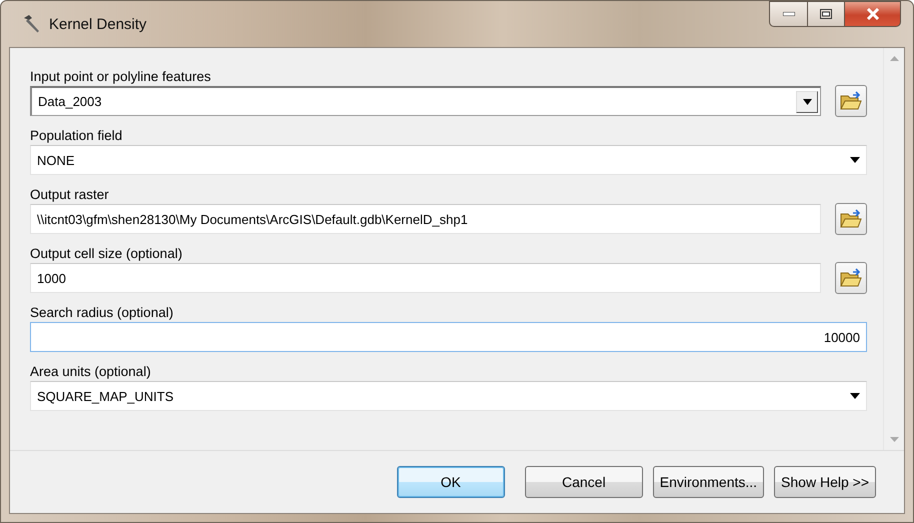 This screenshot has height=523, width=914. What do you see at coordinates (425, 101) in the screenshot?
I see `dropdown-field: Data_2003` at bounding box center [425, 101].